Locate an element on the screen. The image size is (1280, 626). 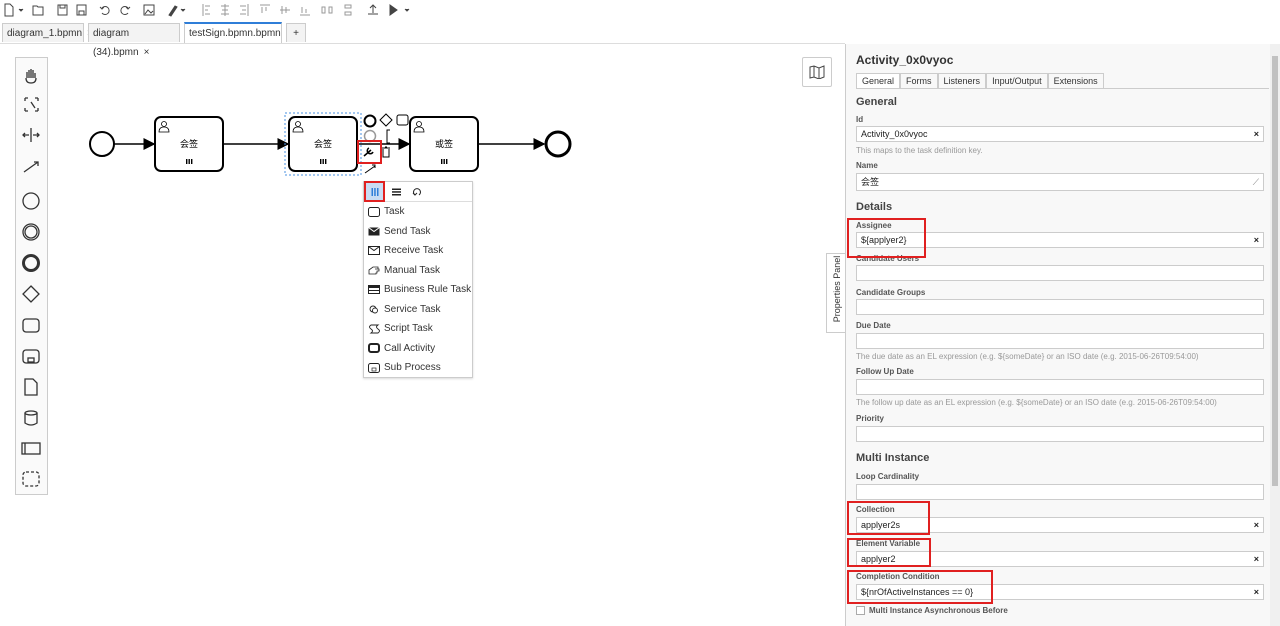
menu-item-send-task: Send Task is located at coordinates (418, 232).